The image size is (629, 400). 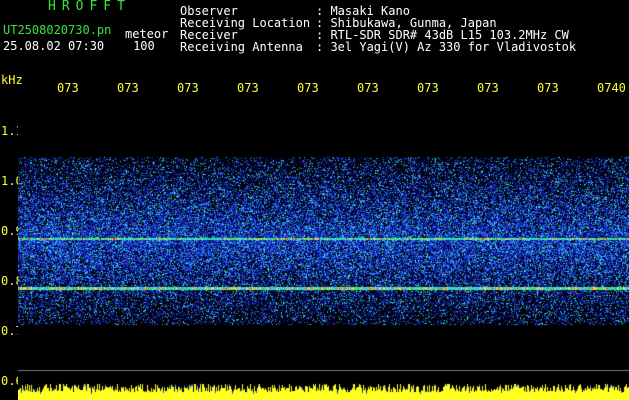 I want to click on timestamp: 25.08.02 07:30 100, so click(x=79, y=46).